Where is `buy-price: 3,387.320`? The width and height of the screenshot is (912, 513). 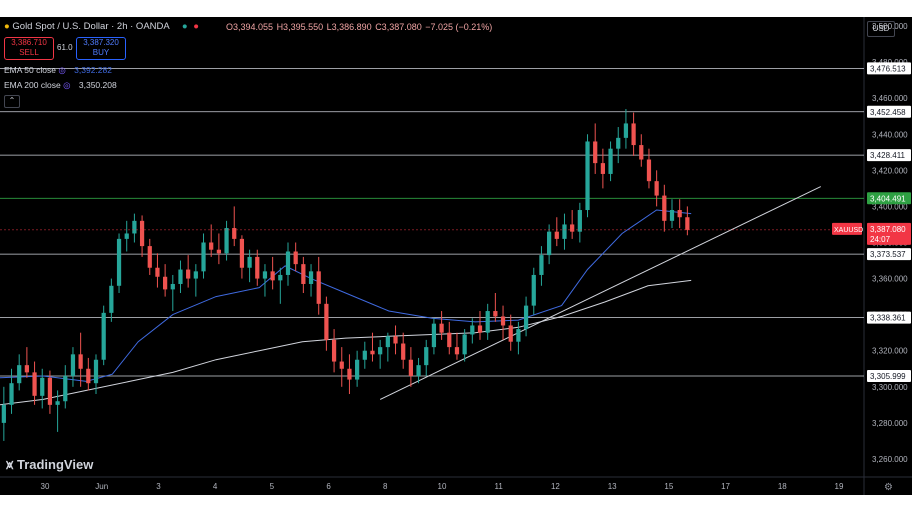 buy-price: 3,387.320 is located at coordinates (101, 42).